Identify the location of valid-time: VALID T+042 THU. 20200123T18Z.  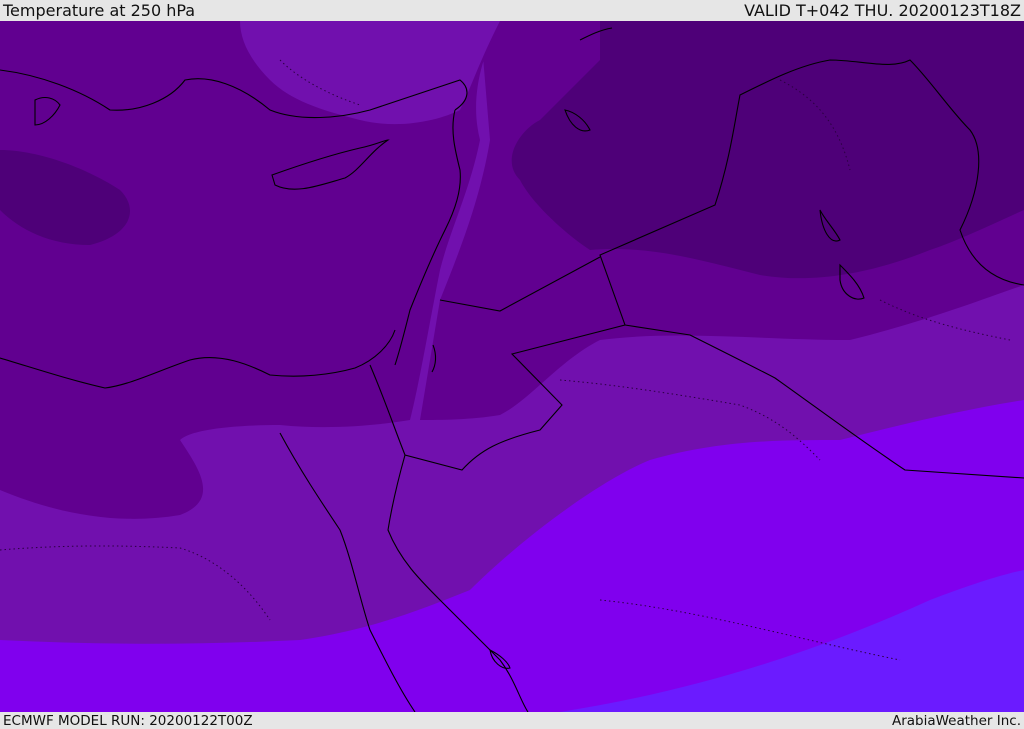
(882, 10).